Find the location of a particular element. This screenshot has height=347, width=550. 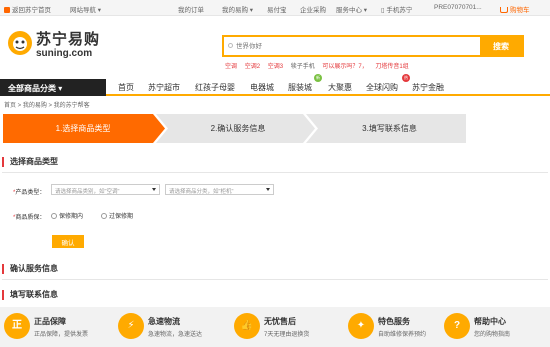

nav-link-supermarket: 苏宁超市 is located at coordinates (164, 87).